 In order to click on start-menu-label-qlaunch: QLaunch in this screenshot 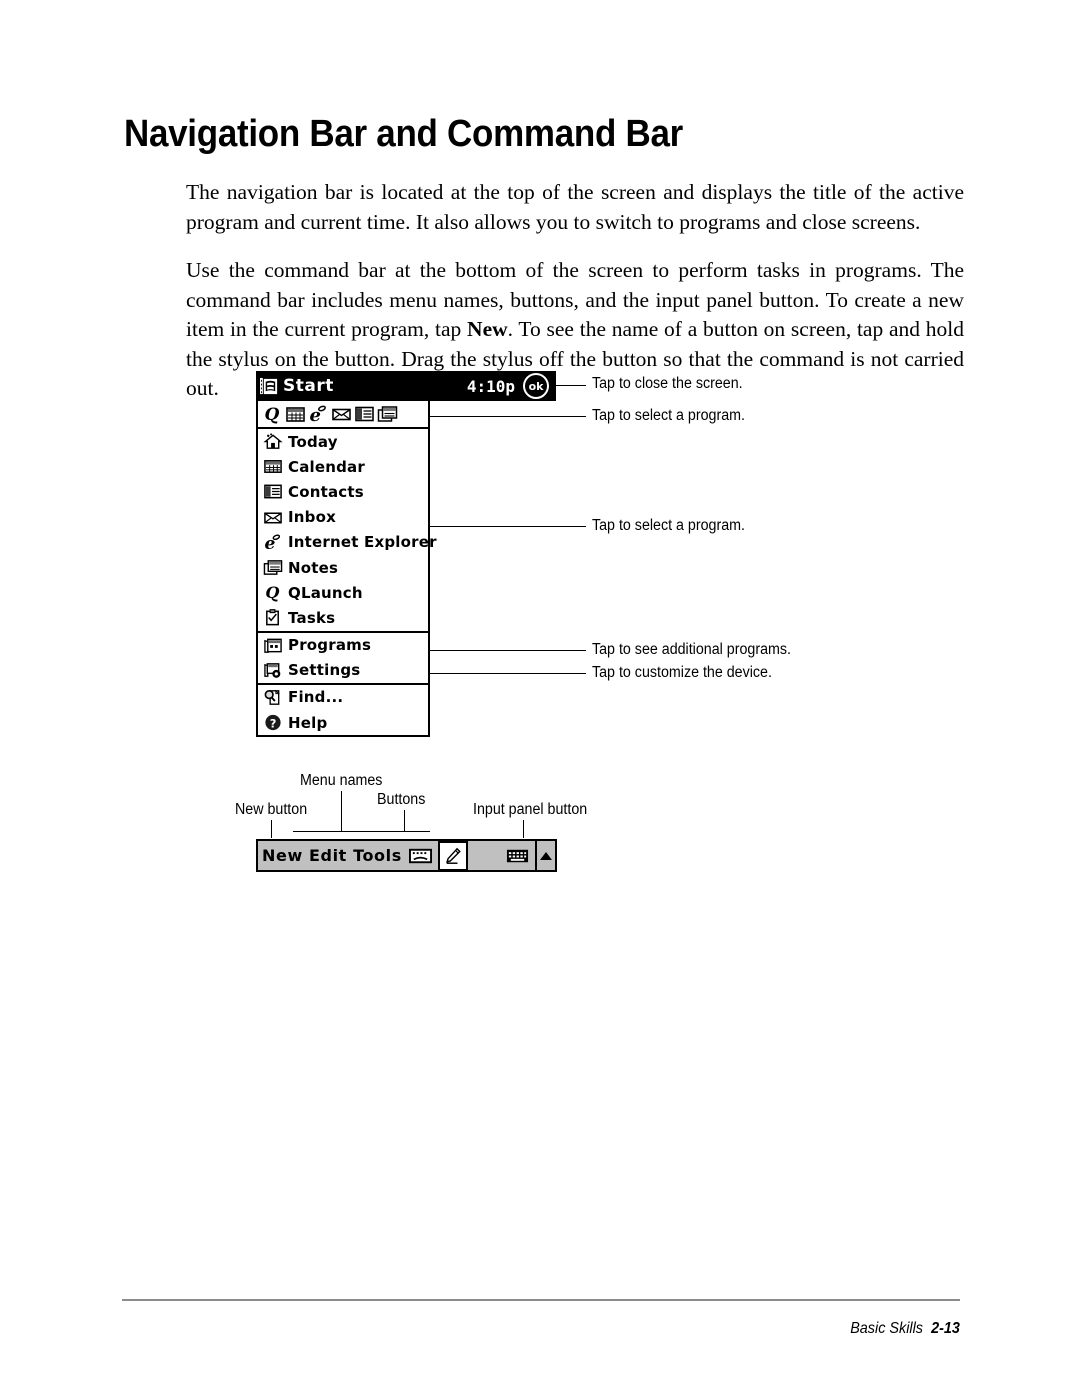, I will do `click(325, 592)`.